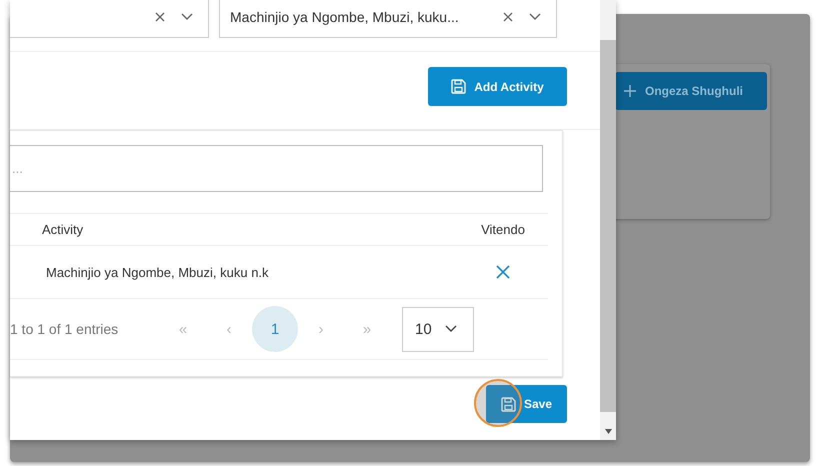 This screenshot has height=466, width=825. What do you see at coordinates (503, 229) in the screenshot?
I see `column-header: Vitendo` at bounding box center [503, 229].